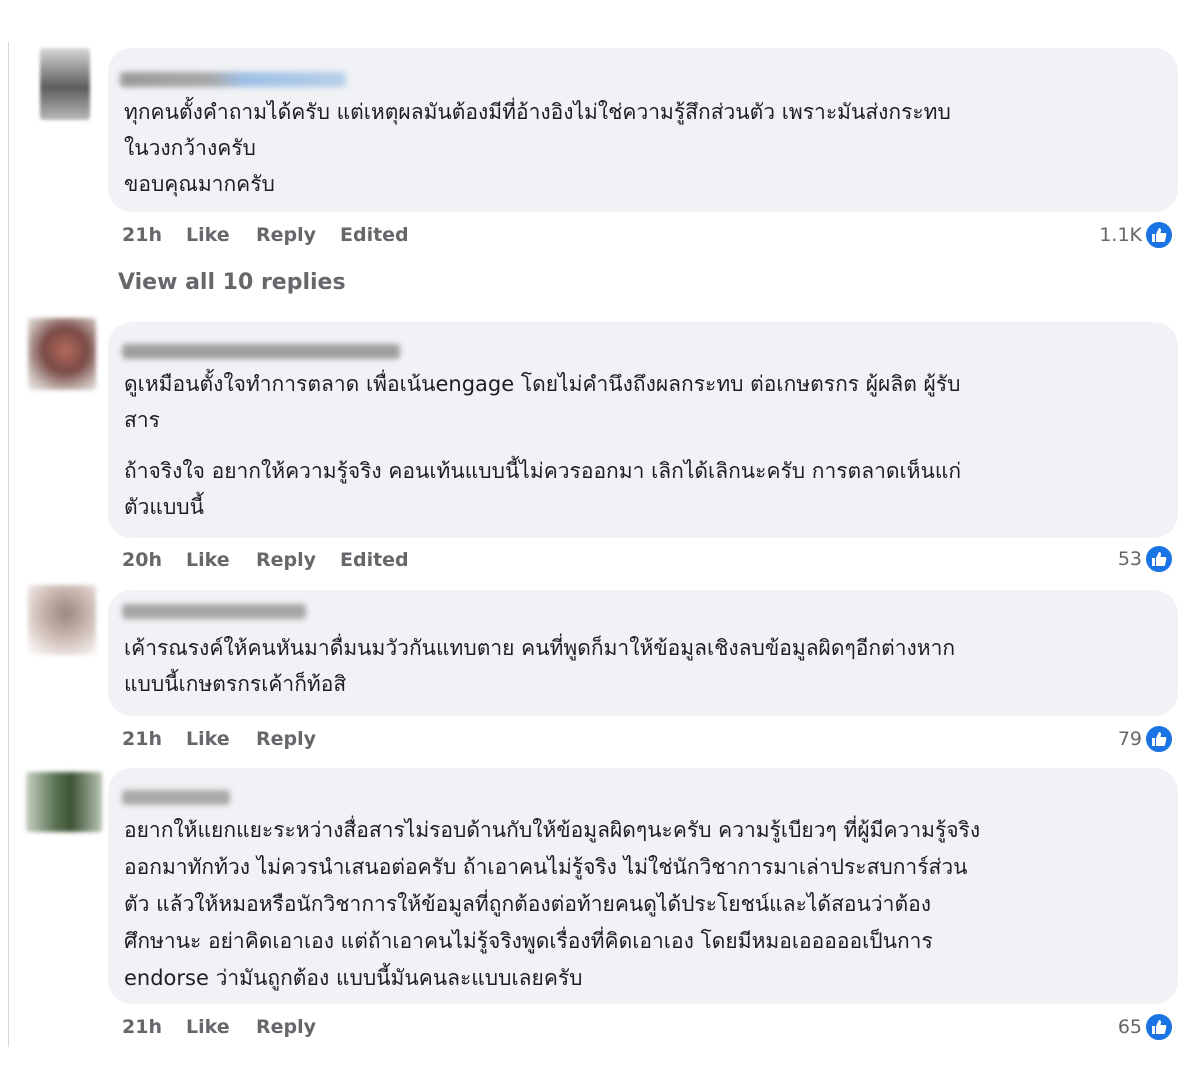  I want to click on reaction-count: 65, so click(1146, 1027).